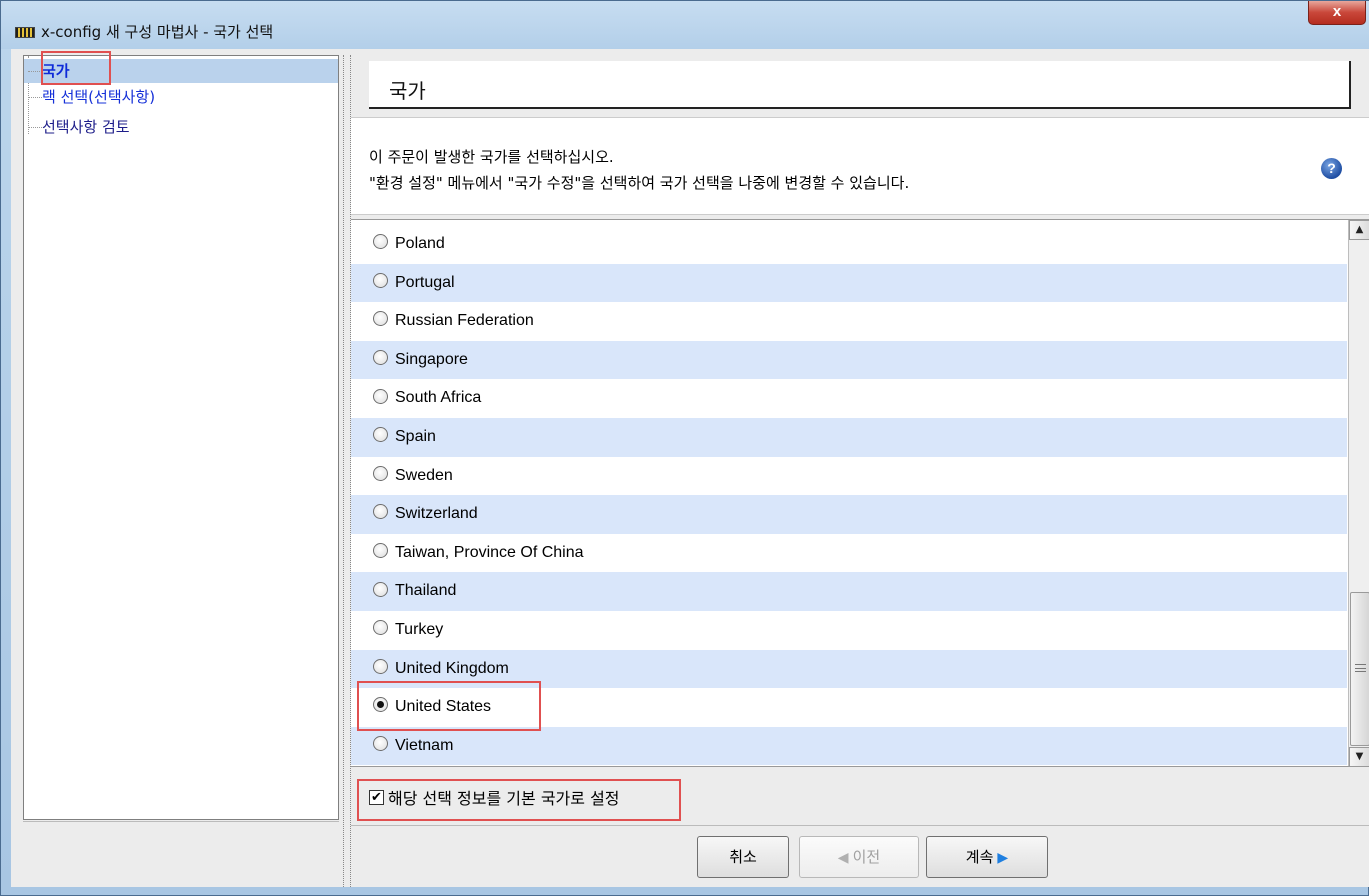  Describe the element at coordinates (157, 32) in the screenshot. I see `window-title: x-config 새 구성 마법사 - 국가 선택` at that location.